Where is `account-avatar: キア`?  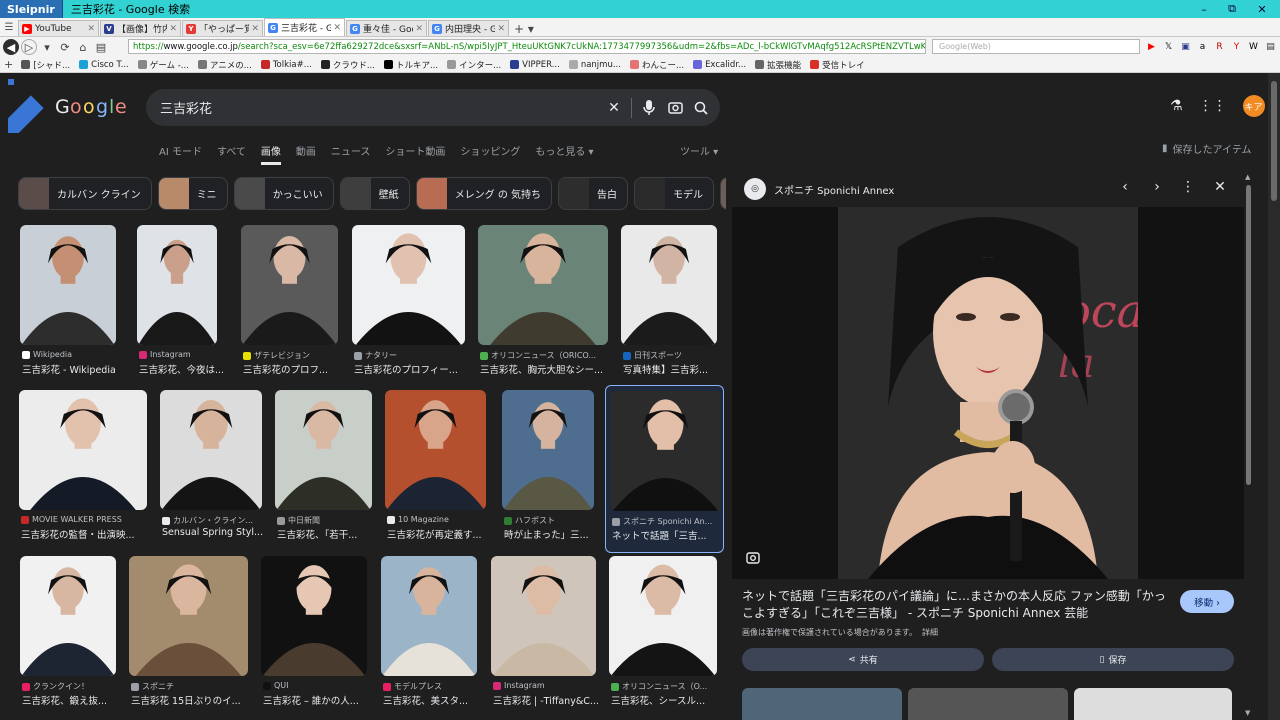
account-avatar: キア is located at coordinates (1253, 106).